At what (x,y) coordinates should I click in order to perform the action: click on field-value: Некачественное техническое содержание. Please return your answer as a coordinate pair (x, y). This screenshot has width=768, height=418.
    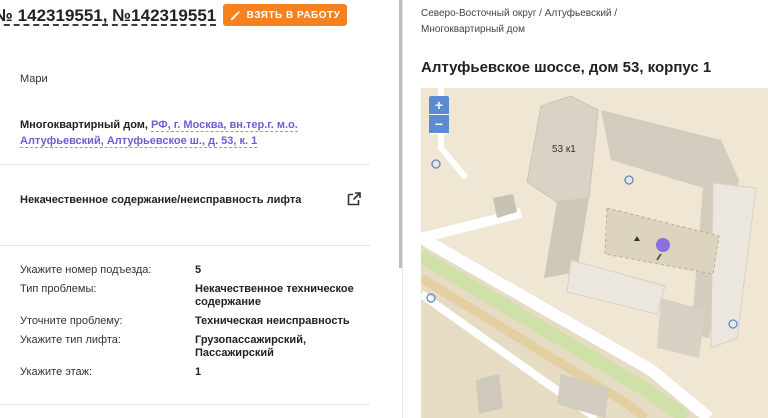
    Looking at the image, I should click on (274, 295).